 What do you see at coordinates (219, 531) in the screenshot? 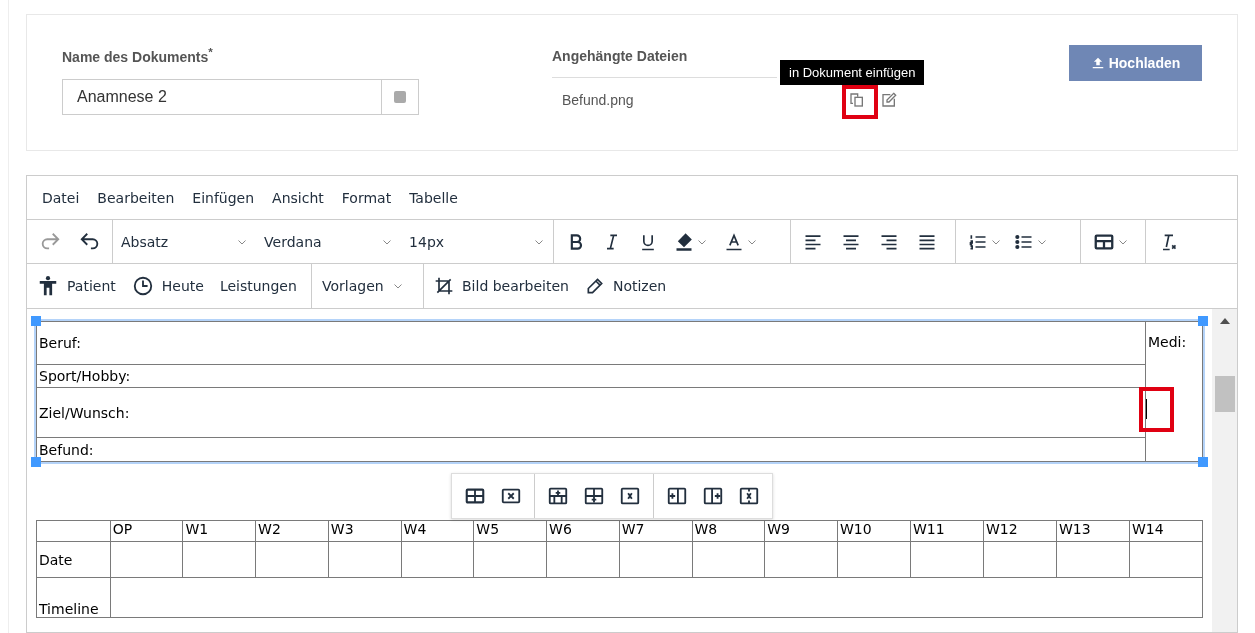
I see `table-cell: W1` at bounding box center [219, 531].